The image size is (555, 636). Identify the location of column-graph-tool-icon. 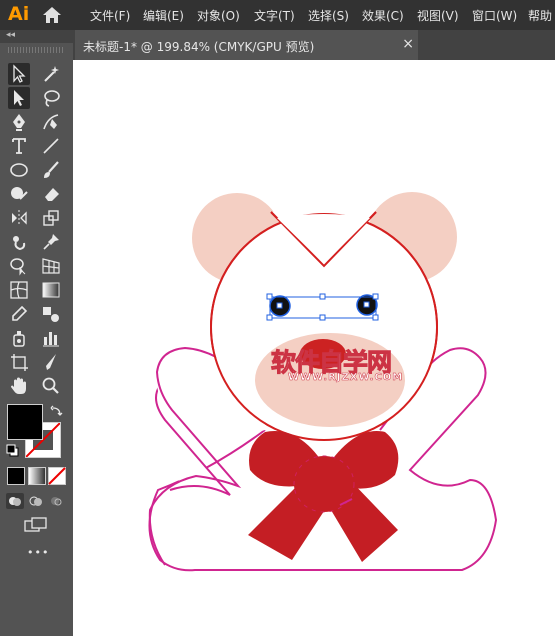
(51, 338).